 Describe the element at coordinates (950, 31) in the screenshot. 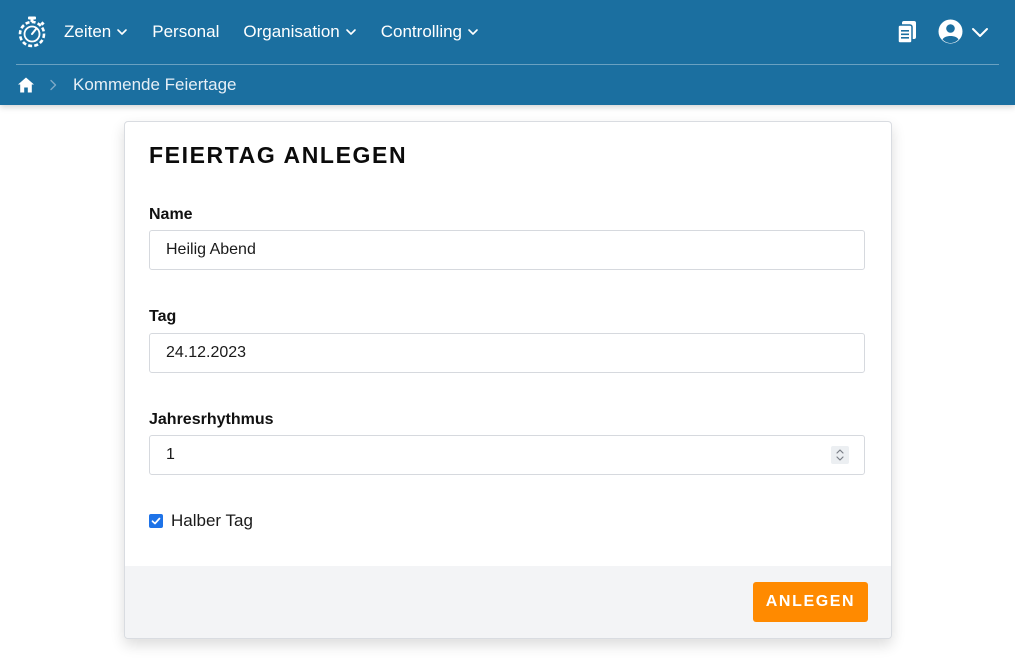

I see `user-circle-icon` at that location.